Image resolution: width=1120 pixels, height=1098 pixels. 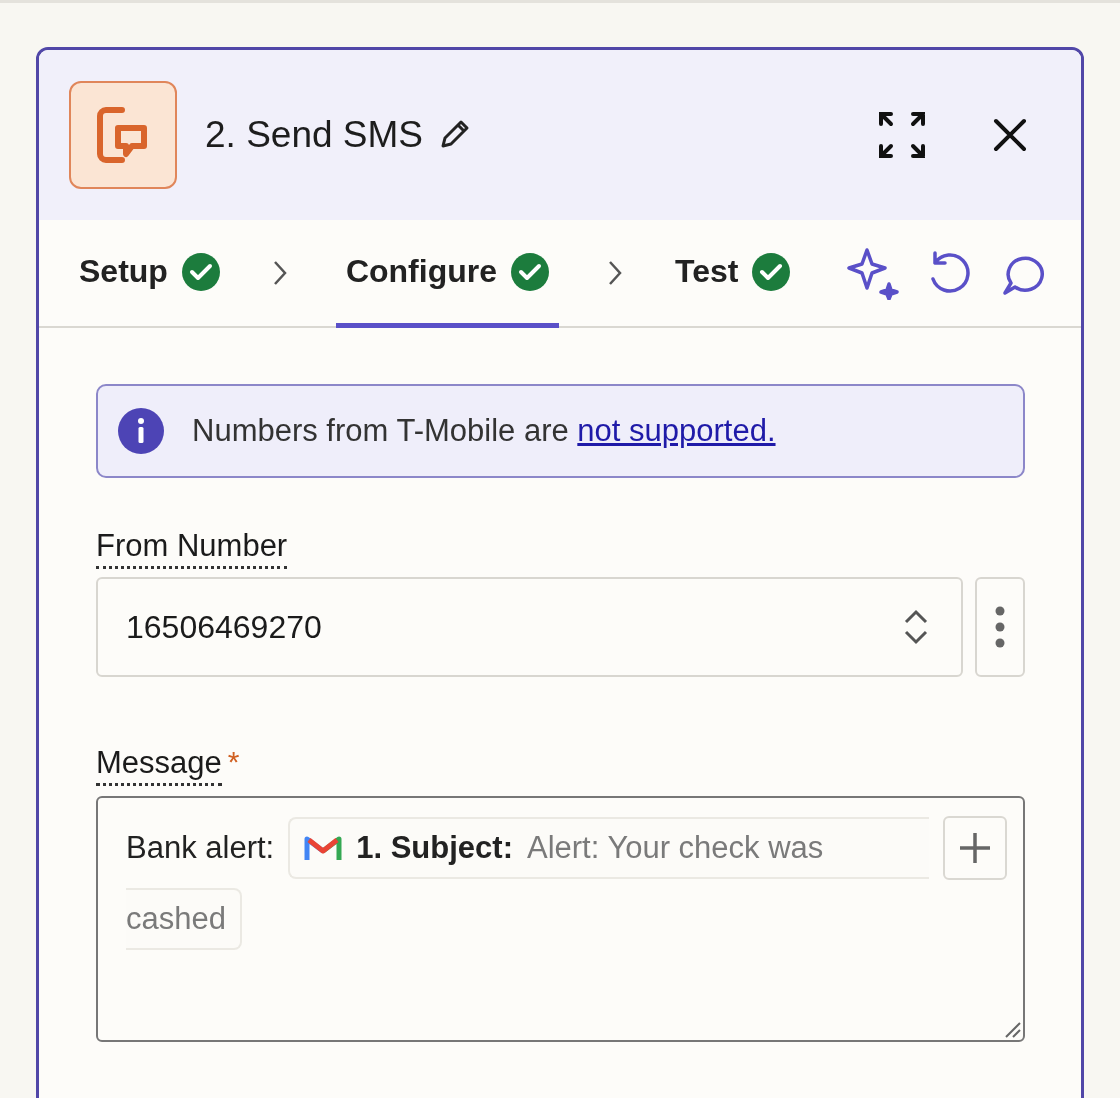 I want to click on step-tab: Configure, so click(x=447, y=274).